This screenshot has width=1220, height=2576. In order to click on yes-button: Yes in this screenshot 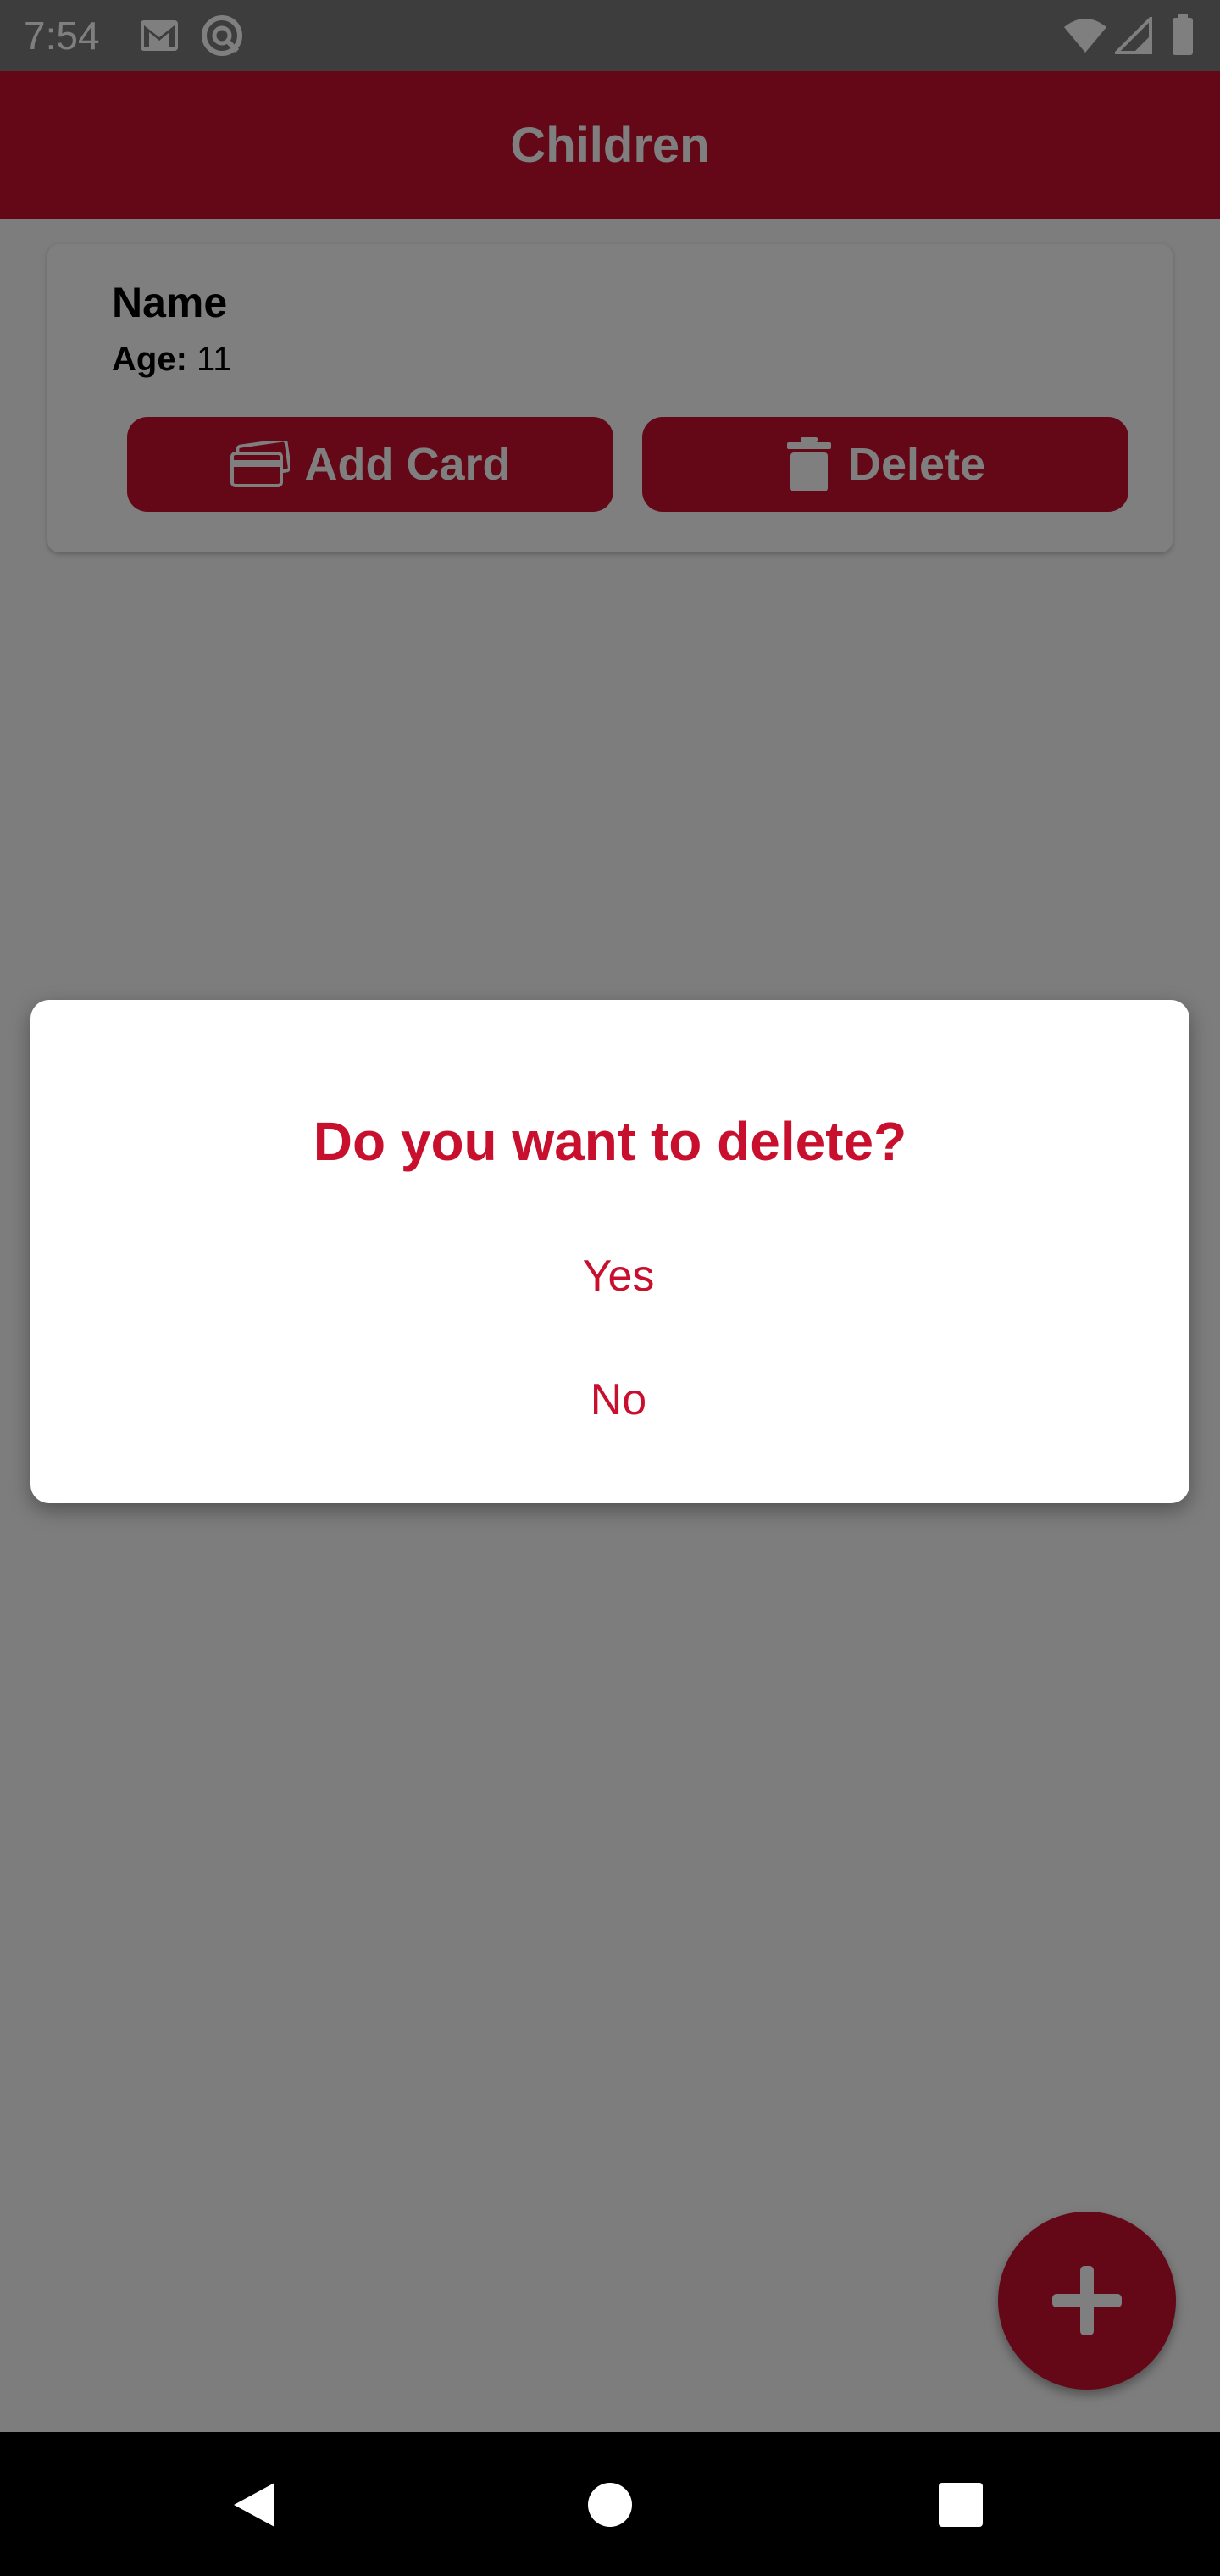, I will do `click(618, 1276)`.